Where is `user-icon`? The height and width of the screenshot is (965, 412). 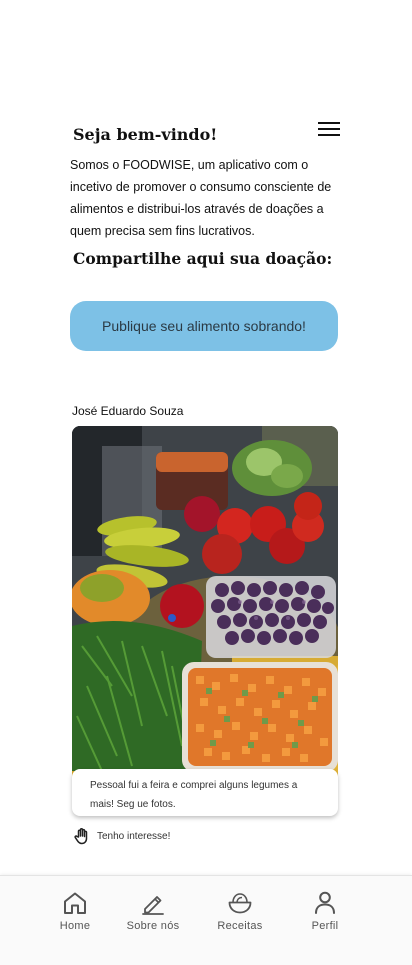
user-icon is located at coordinates (325, 902).